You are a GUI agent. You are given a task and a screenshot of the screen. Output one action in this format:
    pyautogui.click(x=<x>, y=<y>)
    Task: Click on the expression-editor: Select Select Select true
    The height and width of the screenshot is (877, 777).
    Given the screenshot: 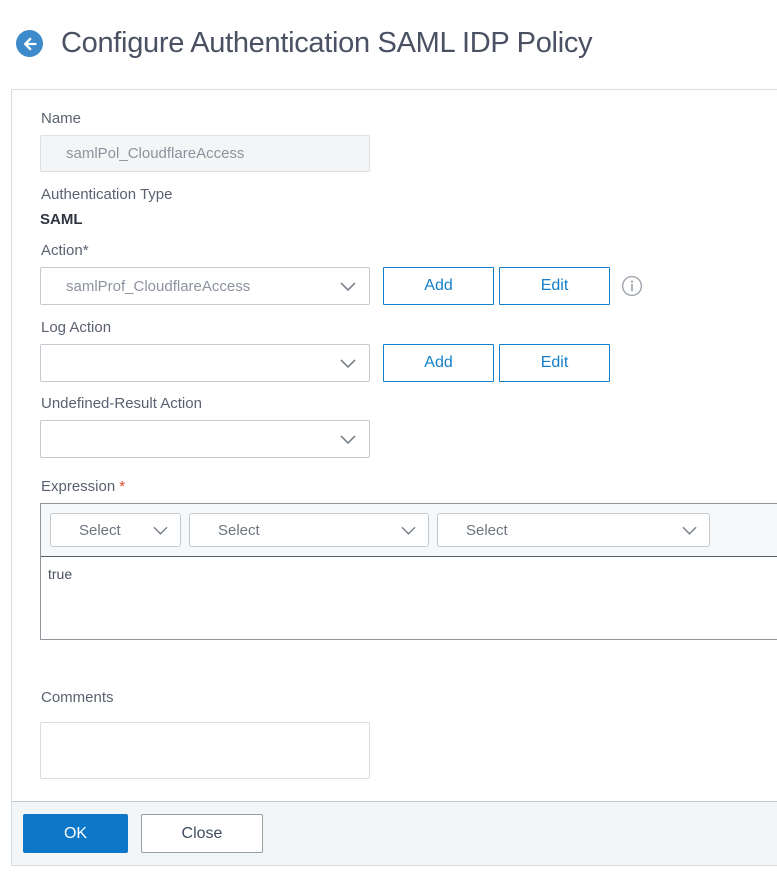 What is the action you would take?
    pyautogui.click(x=408, y=571)
    